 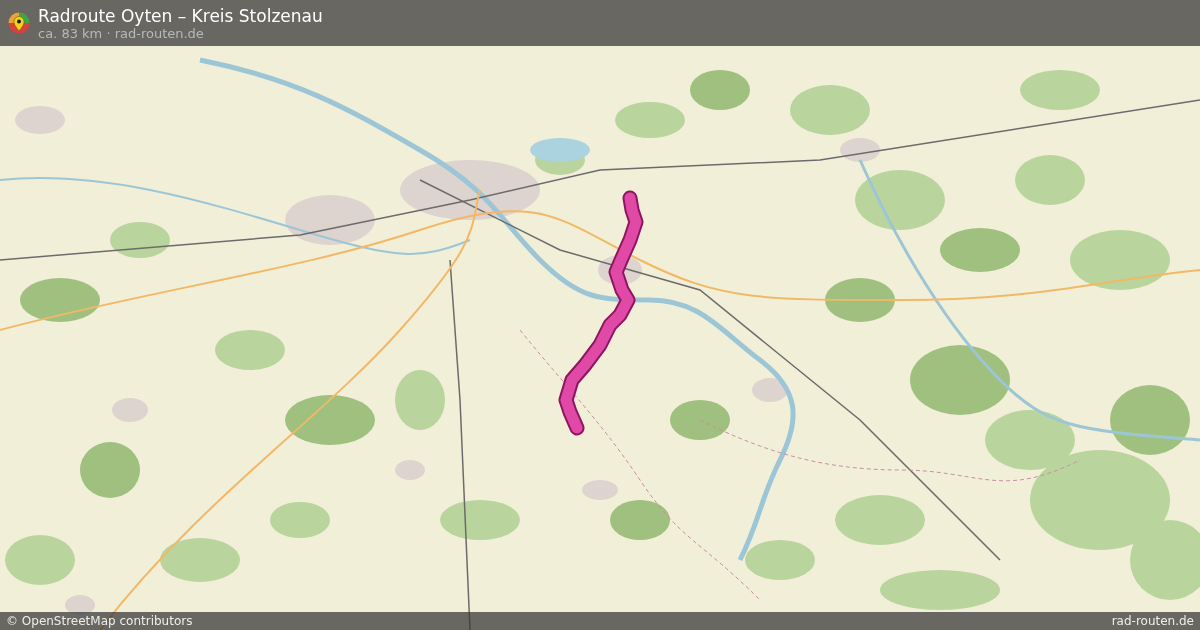 I want to click on map-attribution: © OpenStreetMap contributors, so click(x=99, y=621).